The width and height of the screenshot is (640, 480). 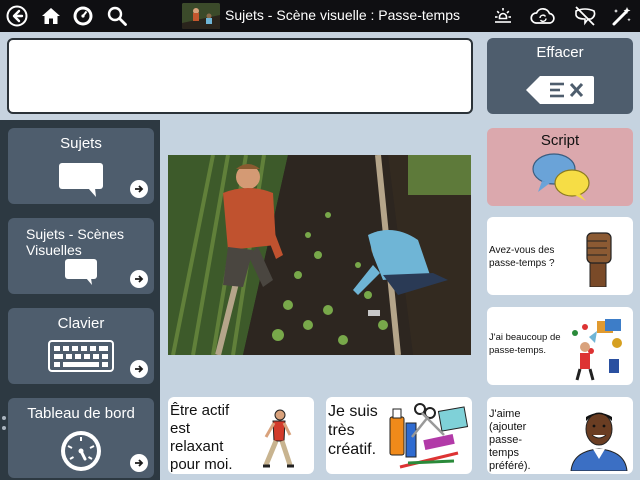 I want to click on walking-person-icon, so click(x=277, y=441).